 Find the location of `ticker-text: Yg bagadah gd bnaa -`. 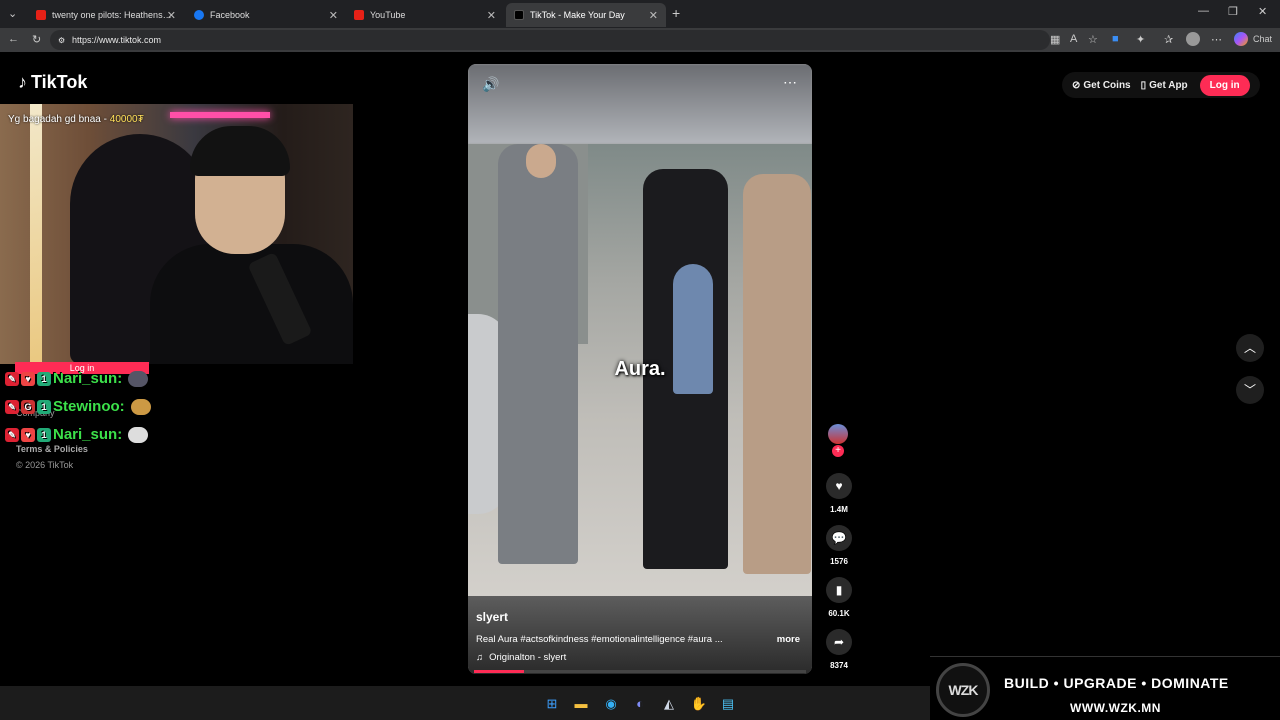

ticker-text: Yg bagadah gd bnaa - is located at coordinates (59, 119).